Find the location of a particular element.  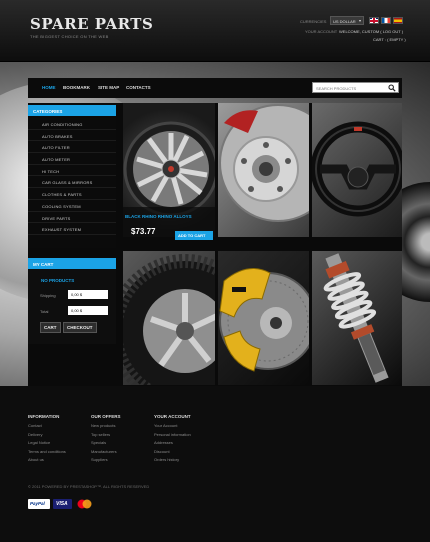

search-input: SEARCH PRODUCTS is located at coordinates (355, 87).